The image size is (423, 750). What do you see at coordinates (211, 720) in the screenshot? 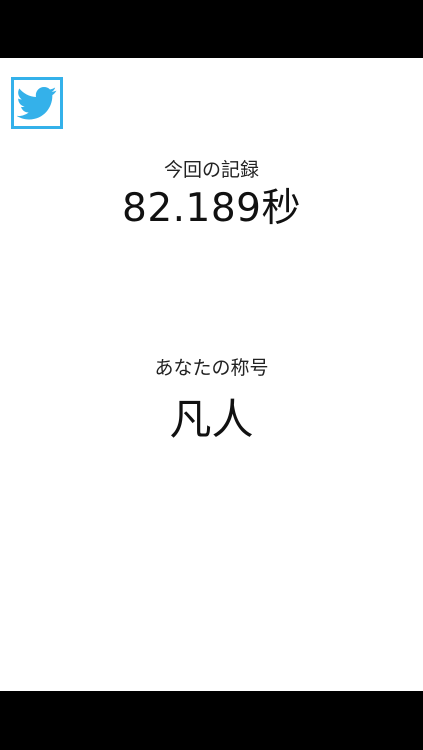
I see `bottom-letterbox-bar` at bounding box center [211, 720].